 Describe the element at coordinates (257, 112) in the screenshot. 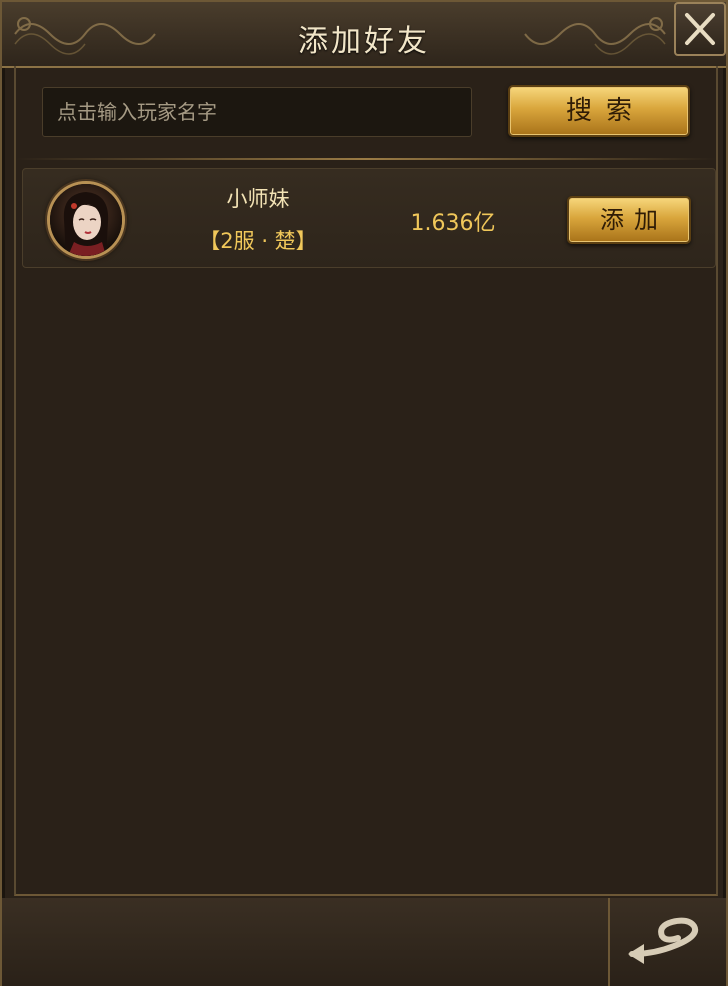

I see `player-name-search-input` at that location.